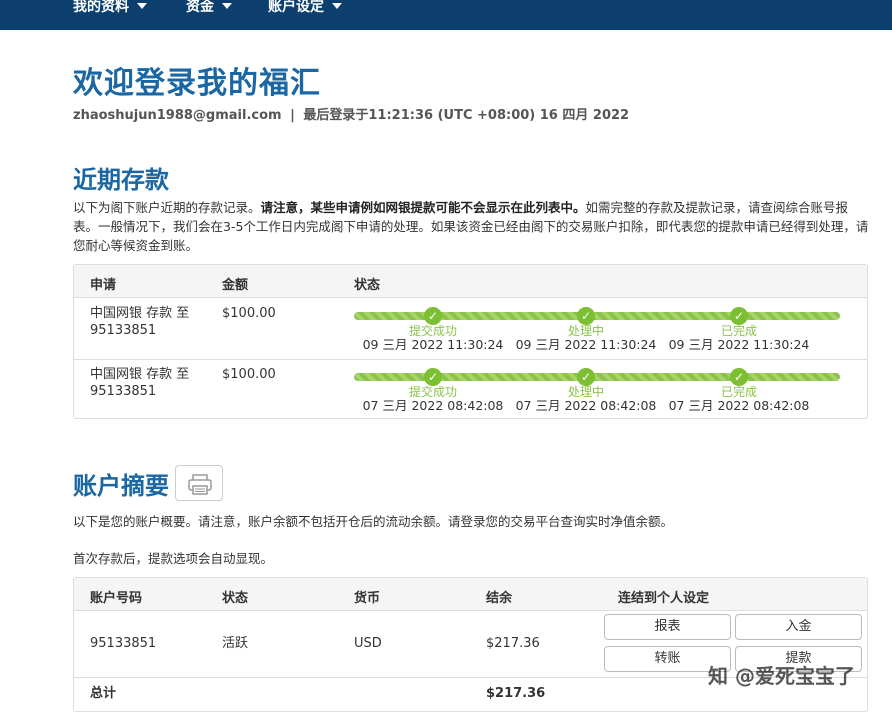  What do you see at coordinates (367, 598) in the screenshot?
I see `column-header-currency: 货币` at bounding box center [367, 598].